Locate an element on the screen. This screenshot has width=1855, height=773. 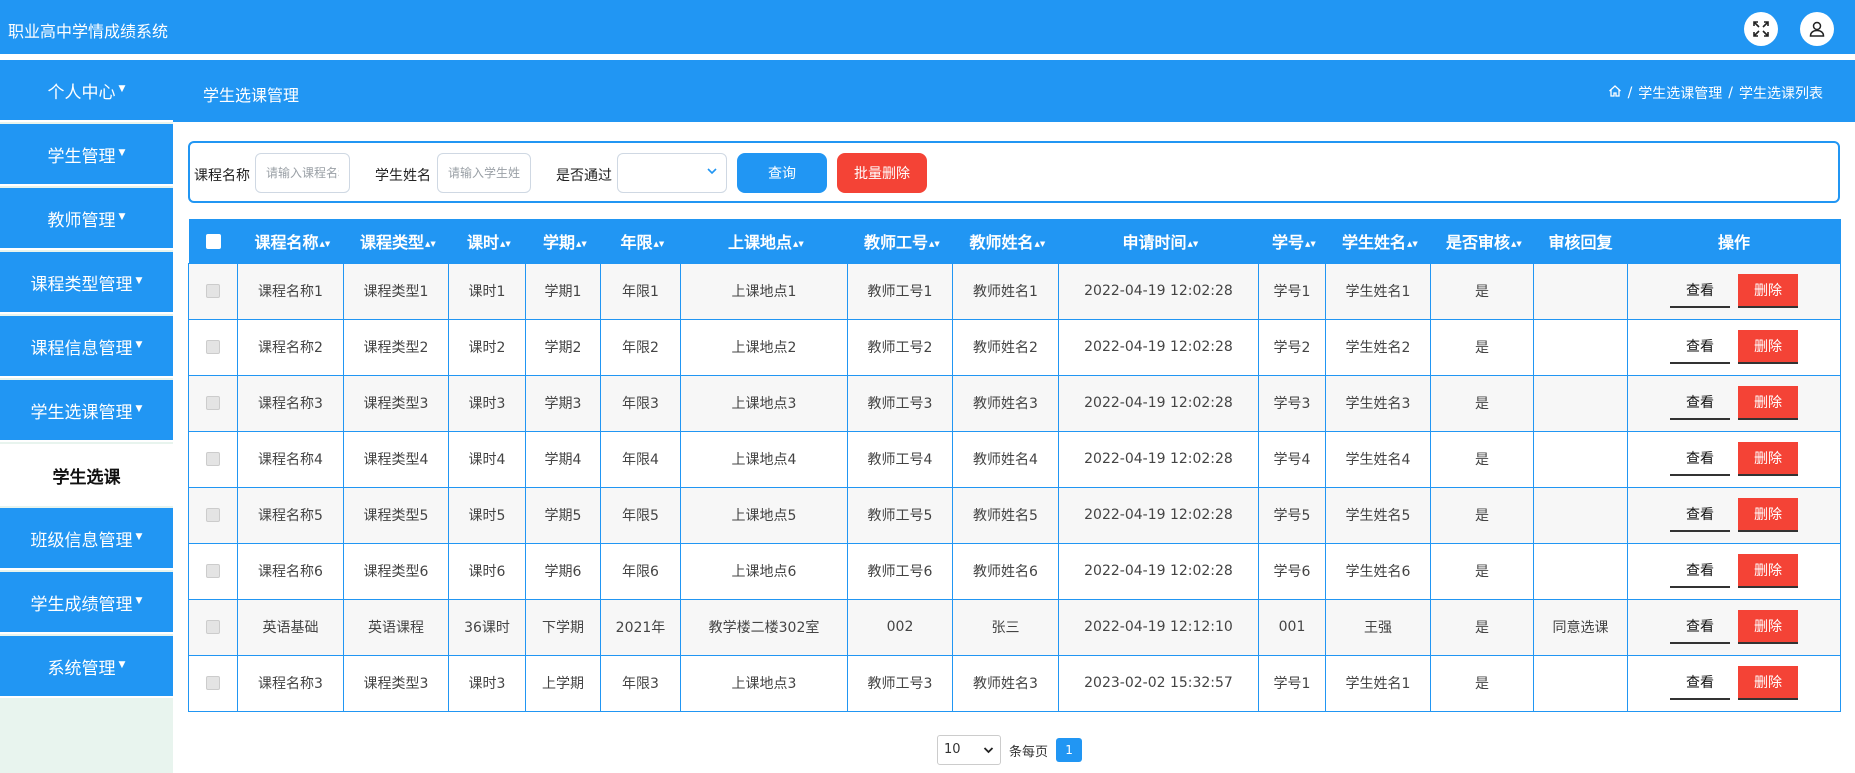
sidebar-item-student-management: 学生管理 ▼ is located at coordinates (86, 155).